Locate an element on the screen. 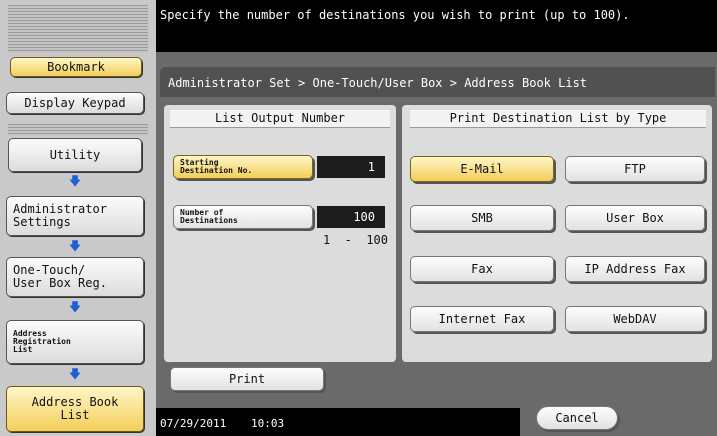 The width and height of the screenshot is (717, 436). starting-destination-button: Starting Destination No. is located at coordinates (243, 167).